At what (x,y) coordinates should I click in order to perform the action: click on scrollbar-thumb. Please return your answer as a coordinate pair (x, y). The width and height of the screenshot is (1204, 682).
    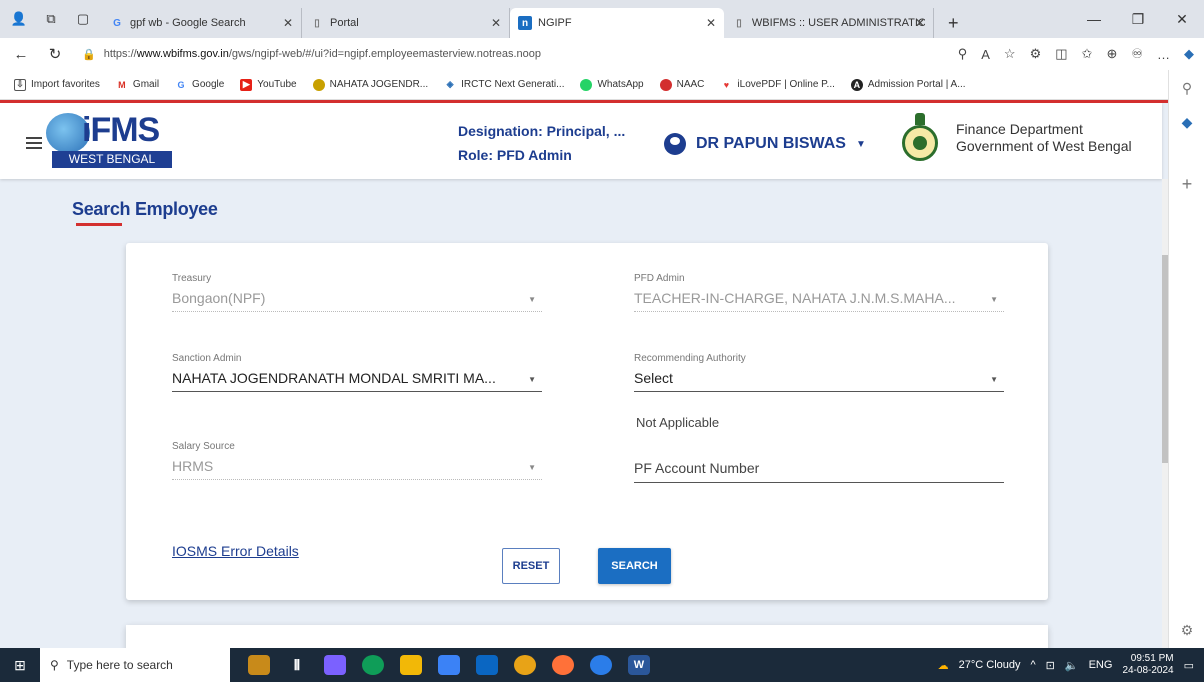
    Looking at the image, I should click on (1165, 359).